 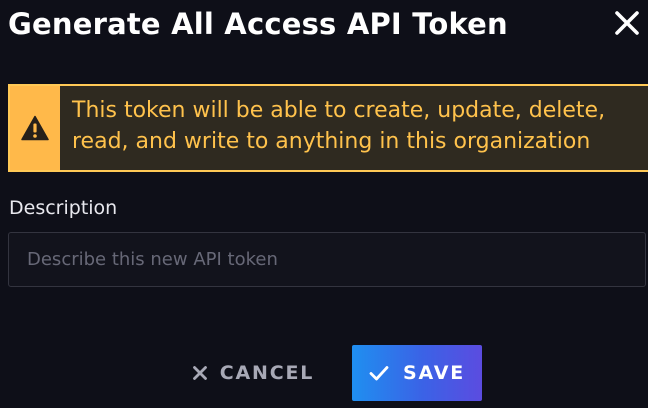 I want to click on cancel-button-label: CANCEL, so click(x=267, y=373).